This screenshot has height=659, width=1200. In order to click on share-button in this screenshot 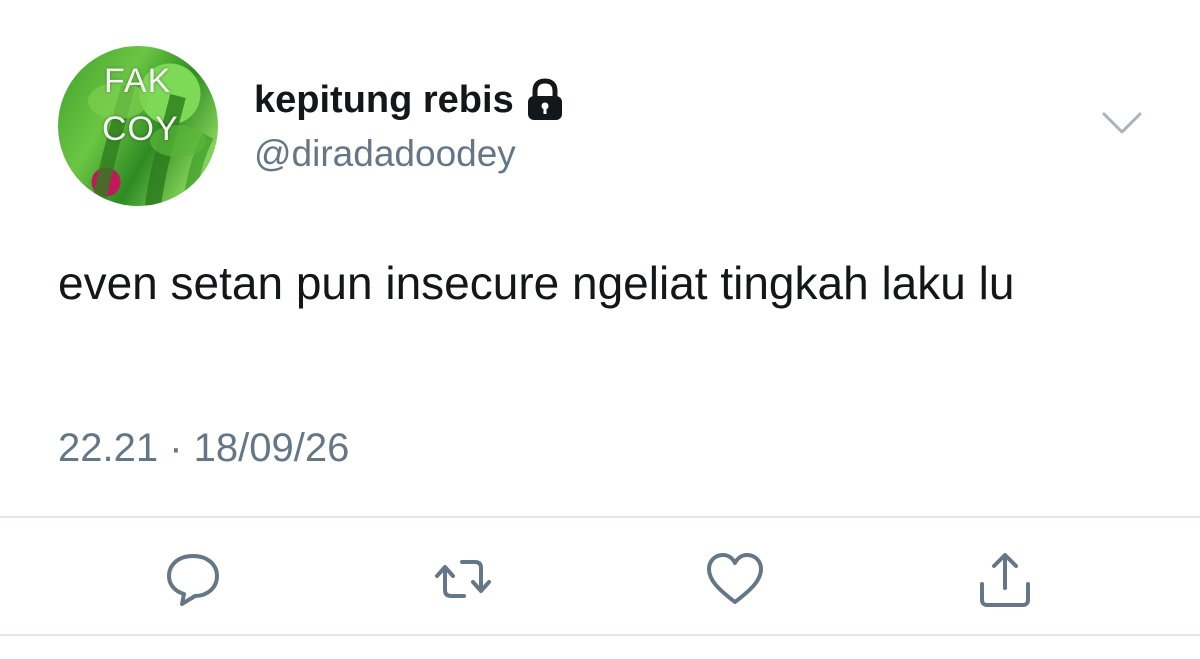, I will do `click(1005, 579)`.